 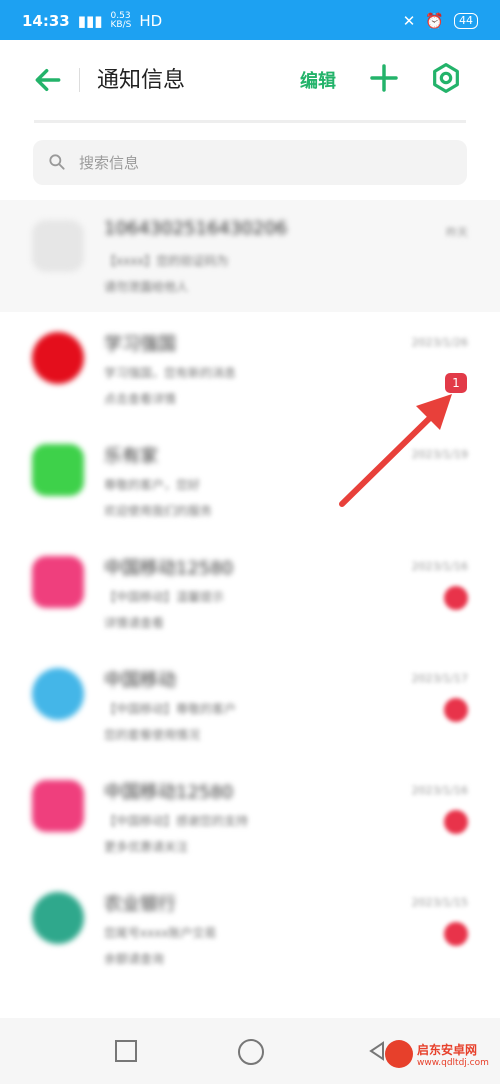 I want to click on alarm-icon: ⏰, so click(x=434, y=21).